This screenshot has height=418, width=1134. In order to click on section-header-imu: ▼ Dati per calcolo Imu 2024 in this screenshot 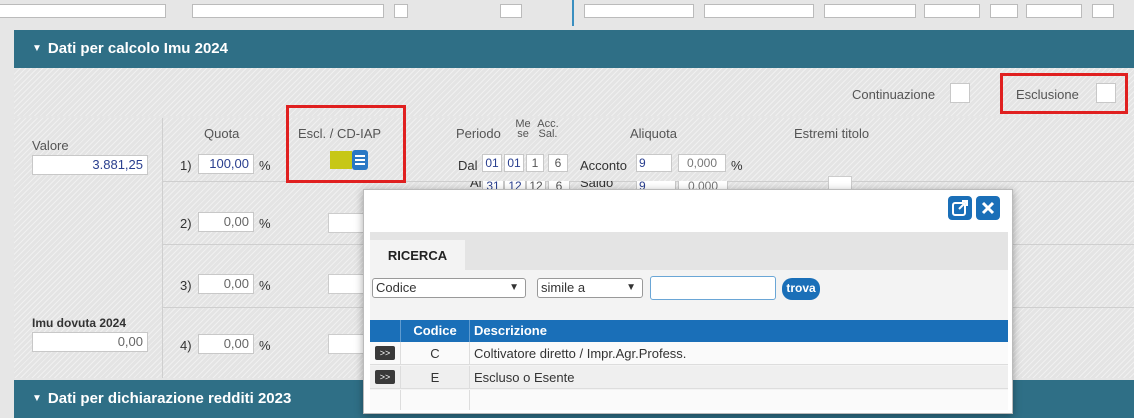, I will do `click(574, 49)`.